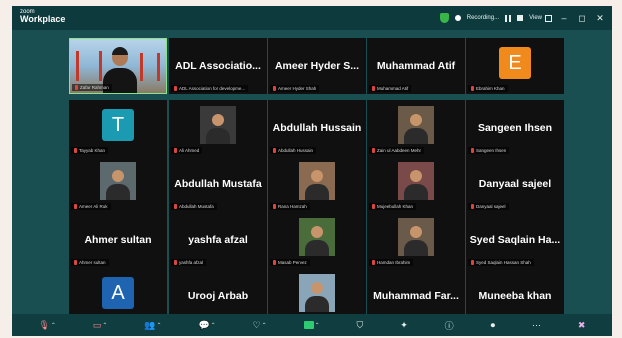 The height and width of the screenshot is (338, 622). Describe the element at coordinates (490, 88) in the screenshot. I see `participant-label-text: Ebrahim Khan` at that location.